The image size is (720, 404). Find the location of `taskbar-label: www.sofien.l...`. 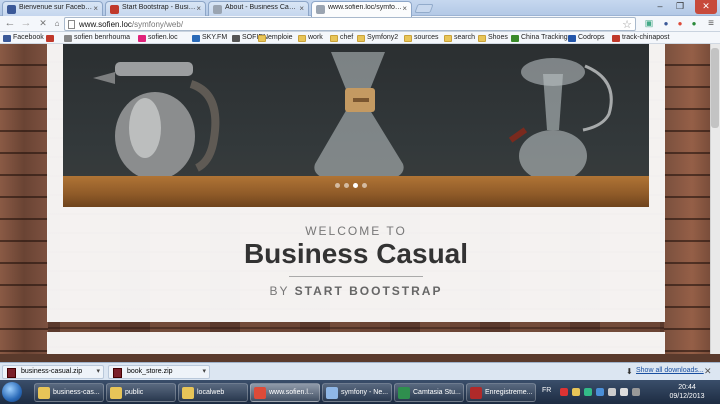

taskbar-label: www.sofien.l... is located at coordinates (291, 392).